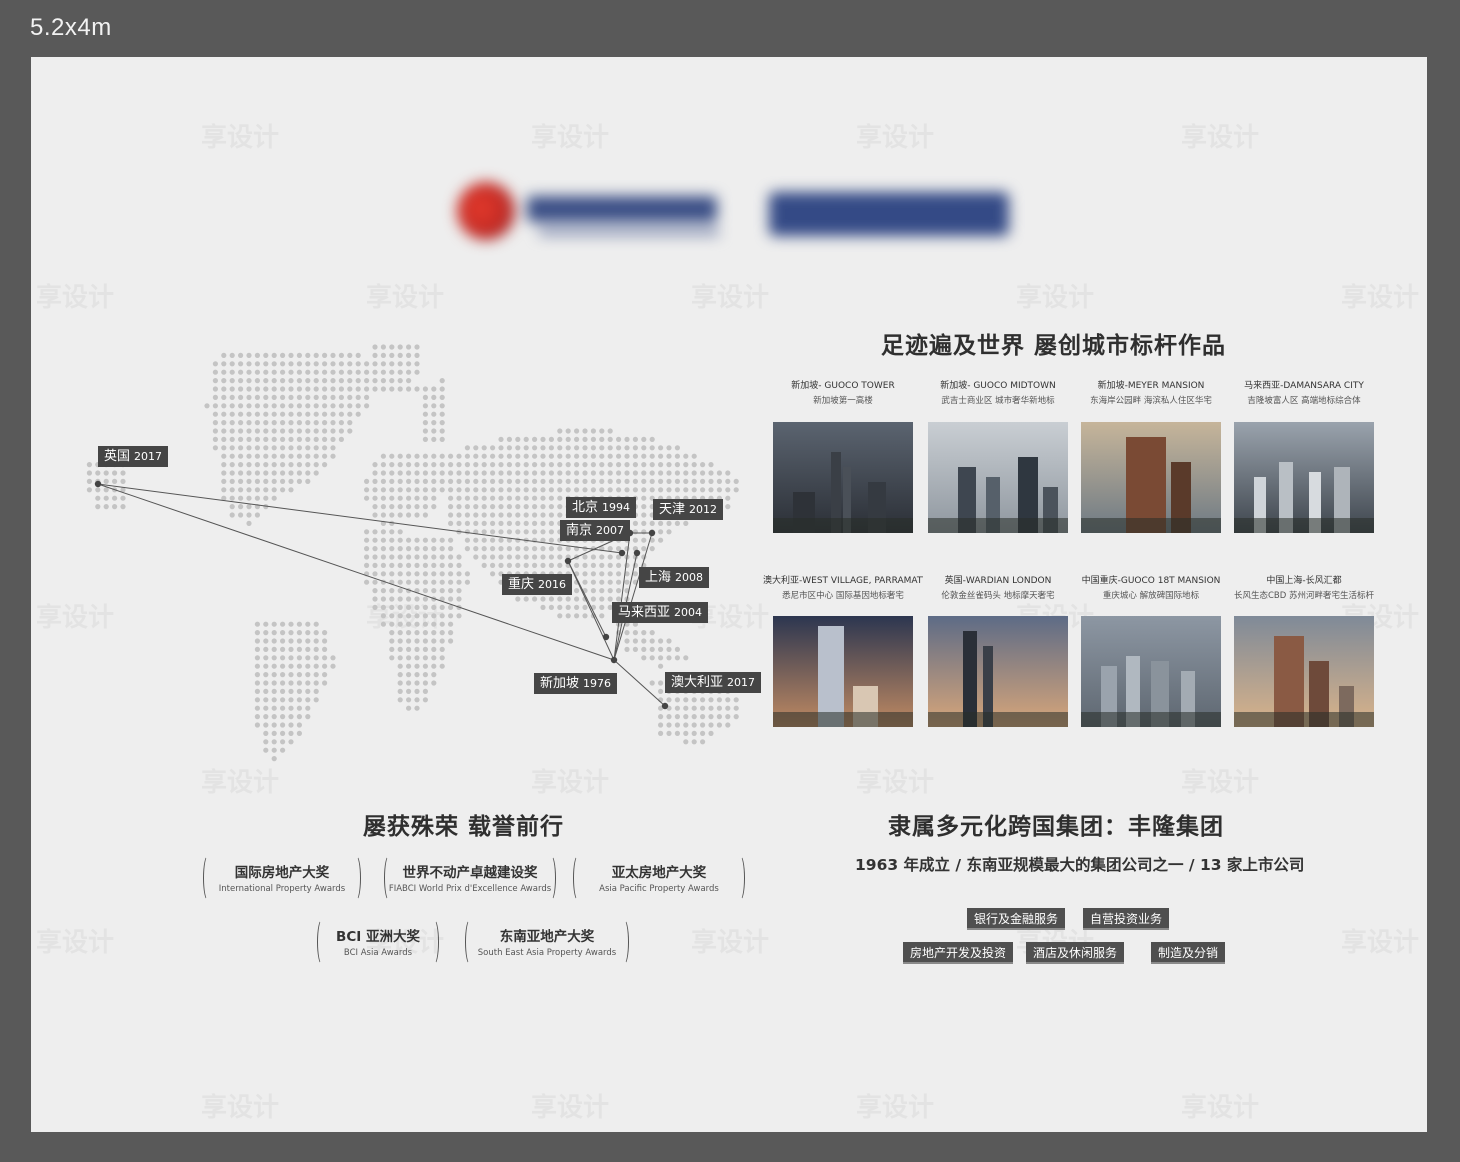 The image size is (1460, 1162). What do you see at coordinates (551, 878) in the screenshot?
I see `laurel-right-icon` at bounding box center [551, 878].